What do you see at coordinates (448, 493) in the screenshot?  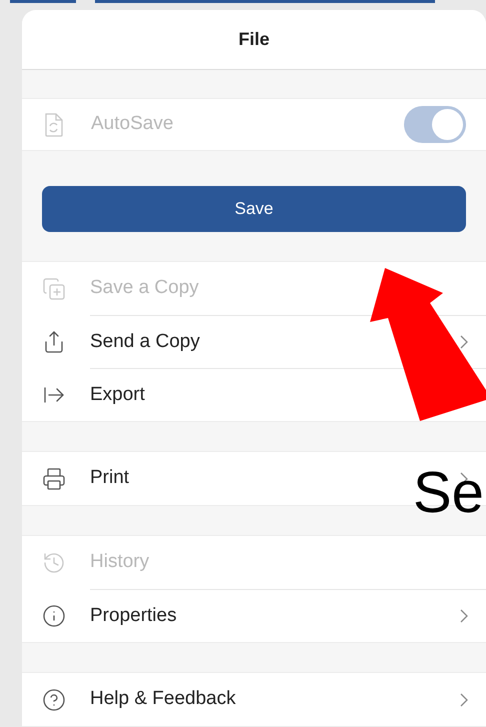 I see `overlay-text: Se` at bounding box center [448, 493].